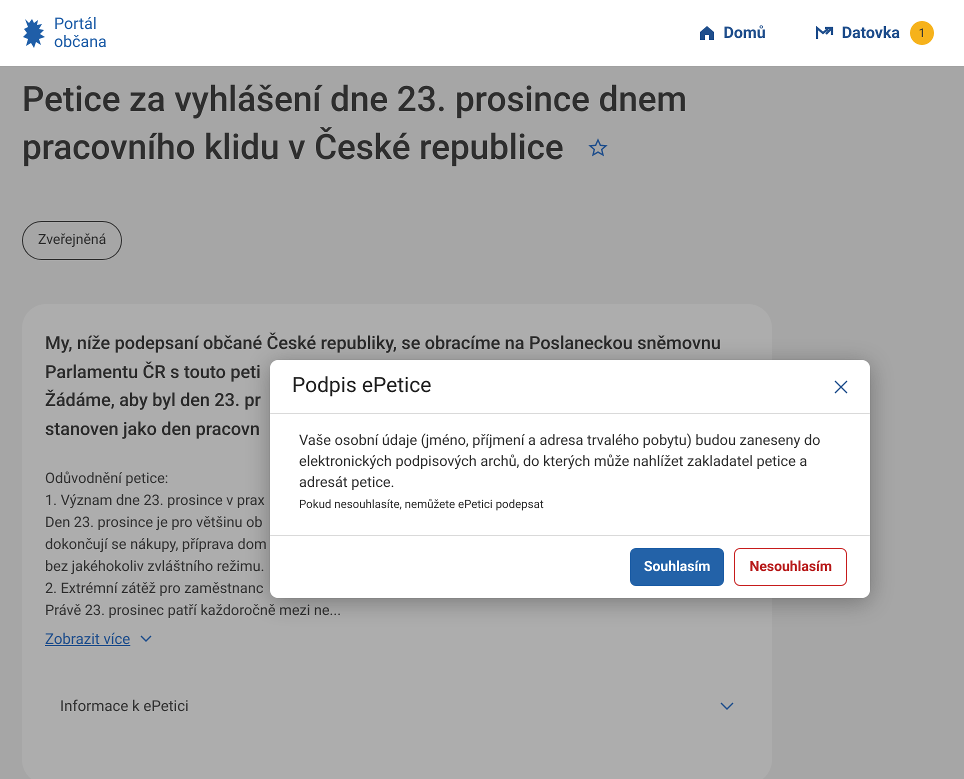  Describe the element at coordinates (727, 706) in the screenshot. I see `chevron-icon` at that location.